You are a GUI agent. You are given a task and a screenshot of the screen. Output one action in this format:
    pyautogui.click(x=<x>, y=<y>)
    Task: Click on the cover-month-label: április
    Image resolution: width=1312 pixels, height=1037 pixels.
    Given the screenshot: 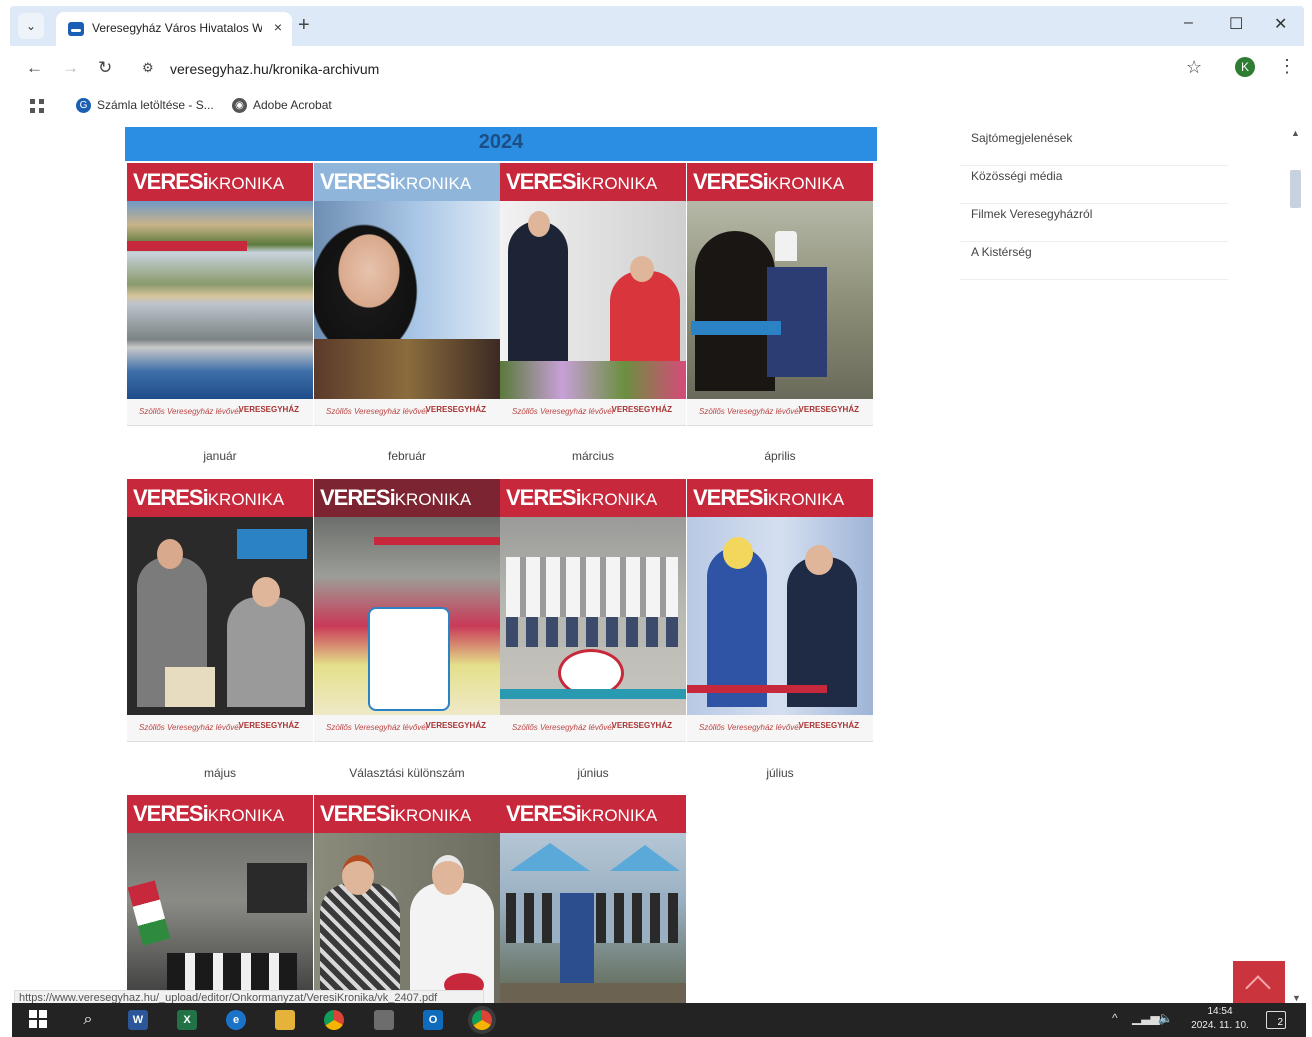 What is the action you would take?
    pyautogui.click(x=780, y=456)
    